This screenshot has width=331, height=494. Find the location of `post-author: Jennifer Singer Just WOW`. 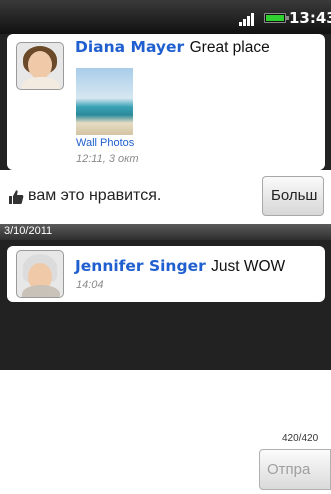

post-author: Jennifer Singer Just WOW is located at coordinates (180, 266).